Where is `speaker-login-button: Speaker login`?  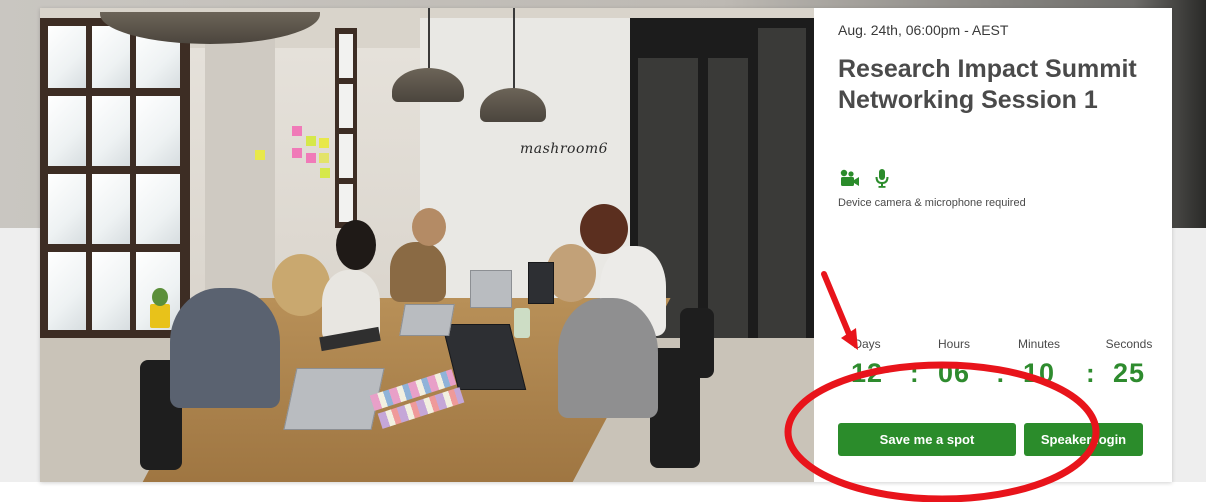
speaker-login-button: Speaker login is located at coordinates (1083, 439).